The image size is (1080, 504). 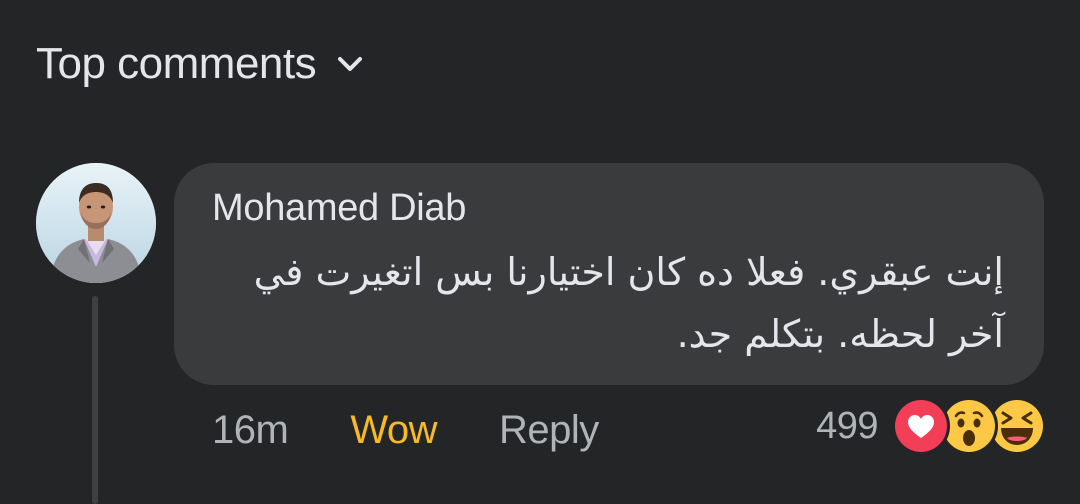 What do you see at coordinates (847, 425) in the screenshot?
I see `reaction-count: 499` at bounding box center [847, 425].